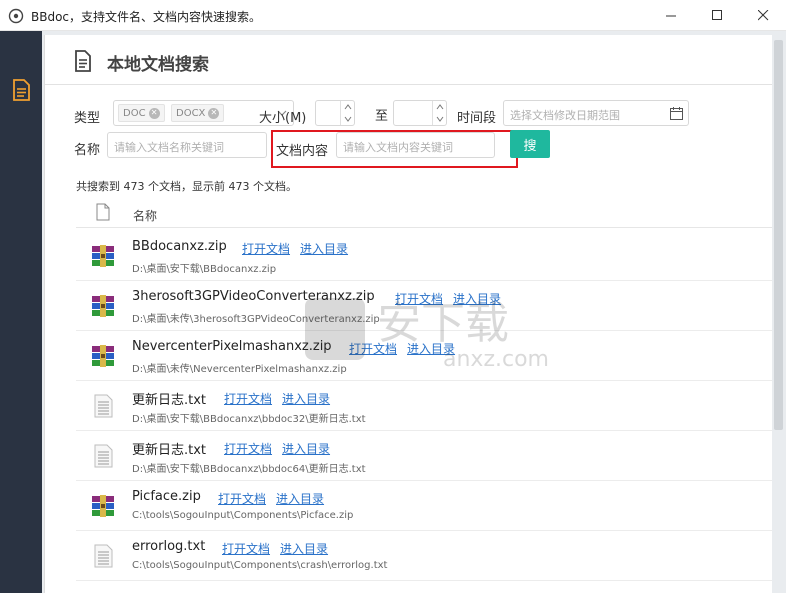  I want to click on scrollbar, so click(778, 314).